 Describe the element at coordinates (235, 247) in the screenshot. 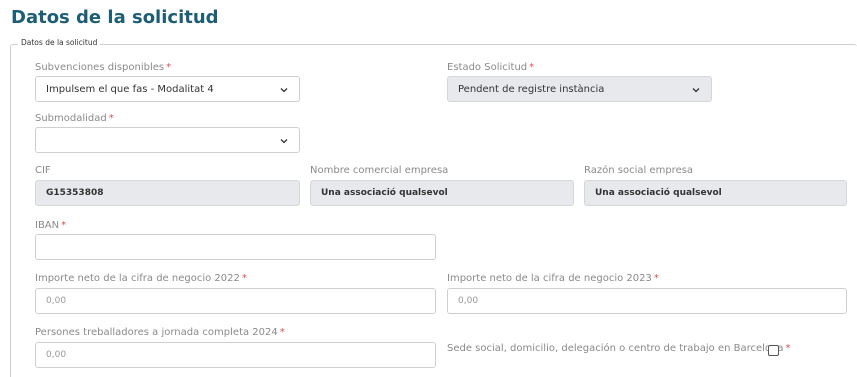

I see `iban-input` at that location.